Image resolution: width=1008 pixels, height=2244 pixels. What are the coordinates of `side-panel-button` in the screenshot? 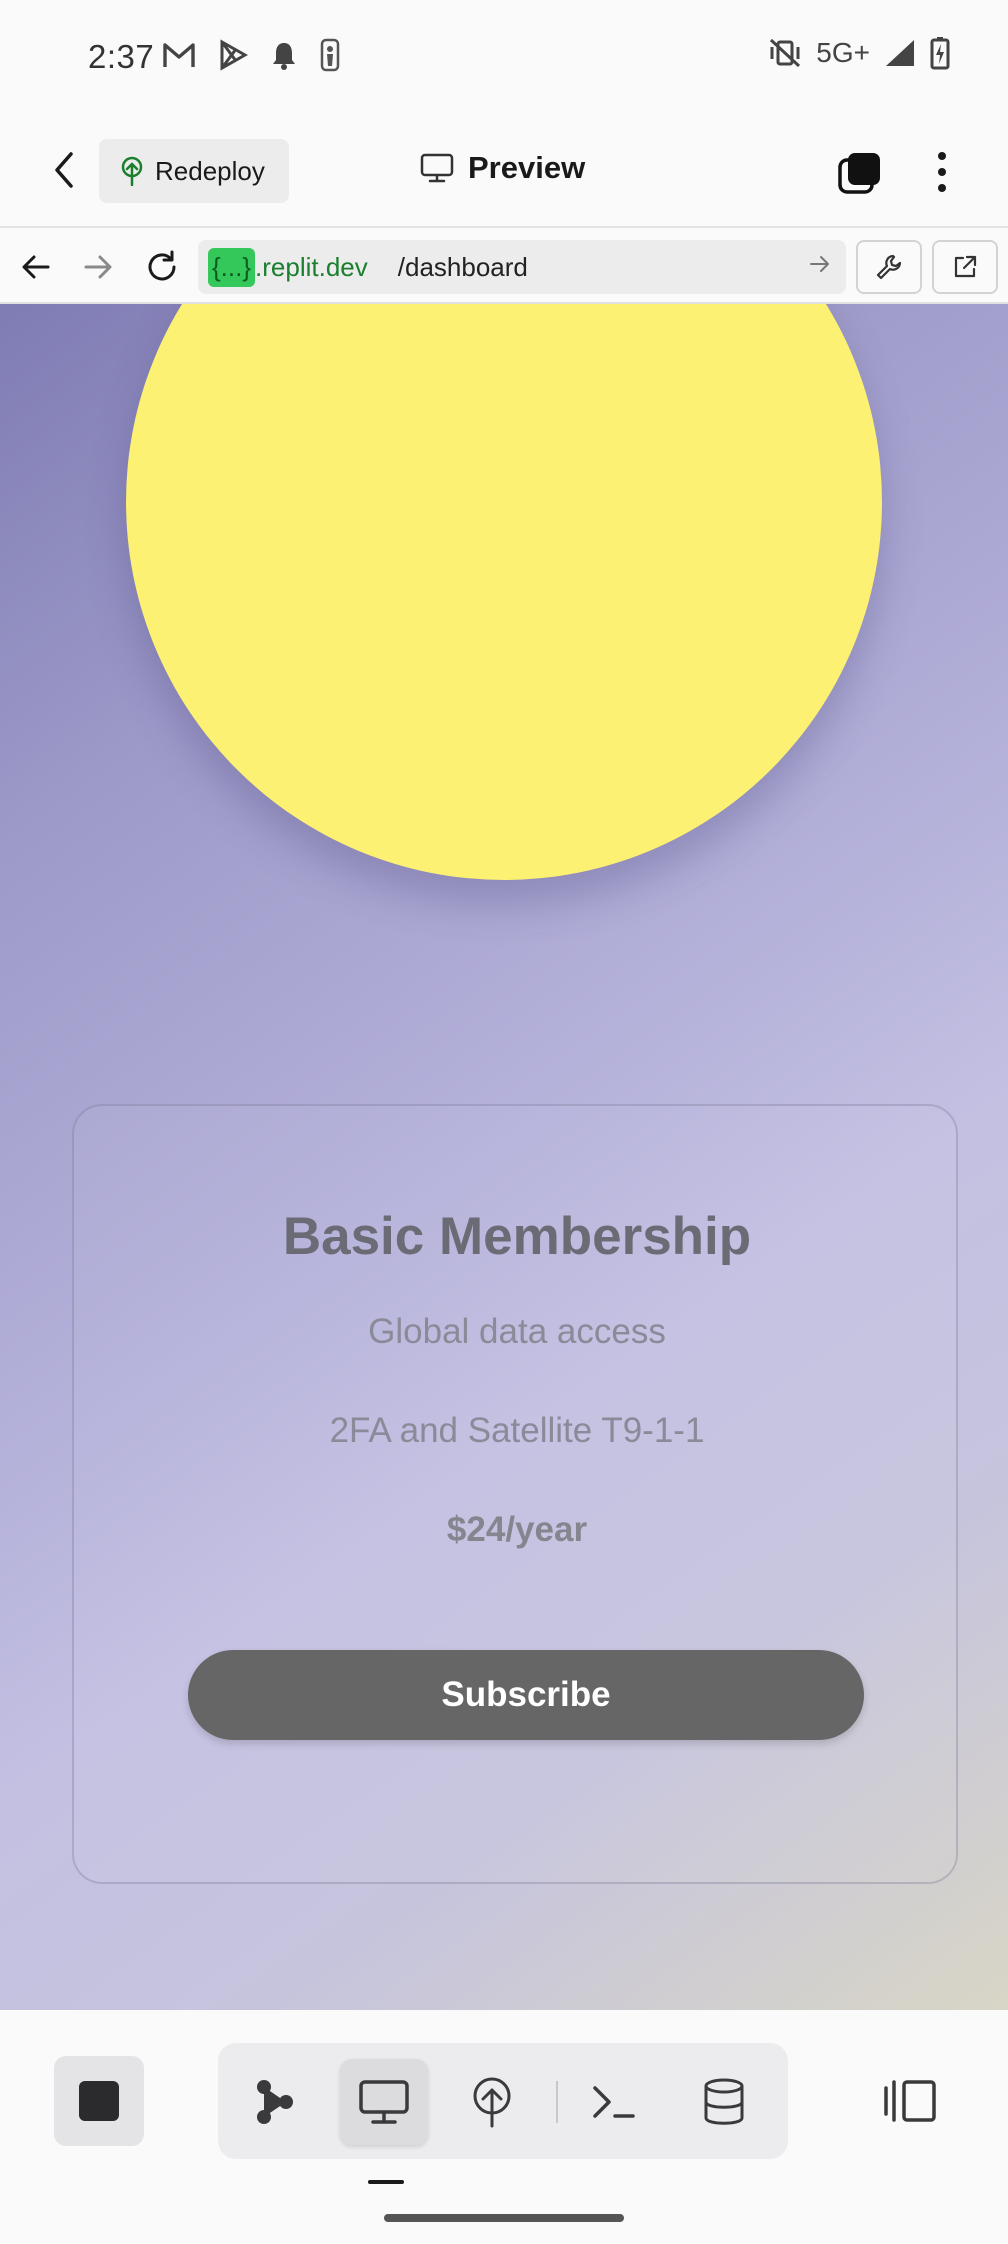 It's located at (910, 2101).